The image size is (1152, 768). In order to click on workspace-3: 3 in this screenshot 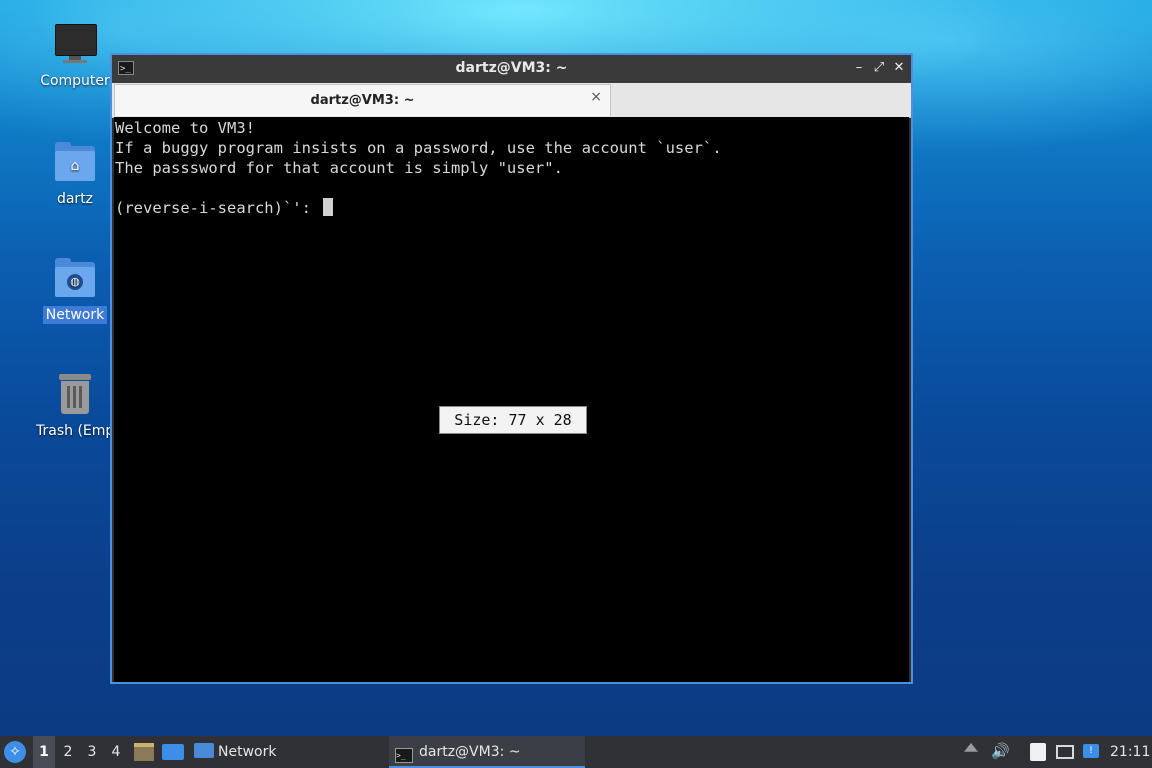, I will do `click(92, 752)`.